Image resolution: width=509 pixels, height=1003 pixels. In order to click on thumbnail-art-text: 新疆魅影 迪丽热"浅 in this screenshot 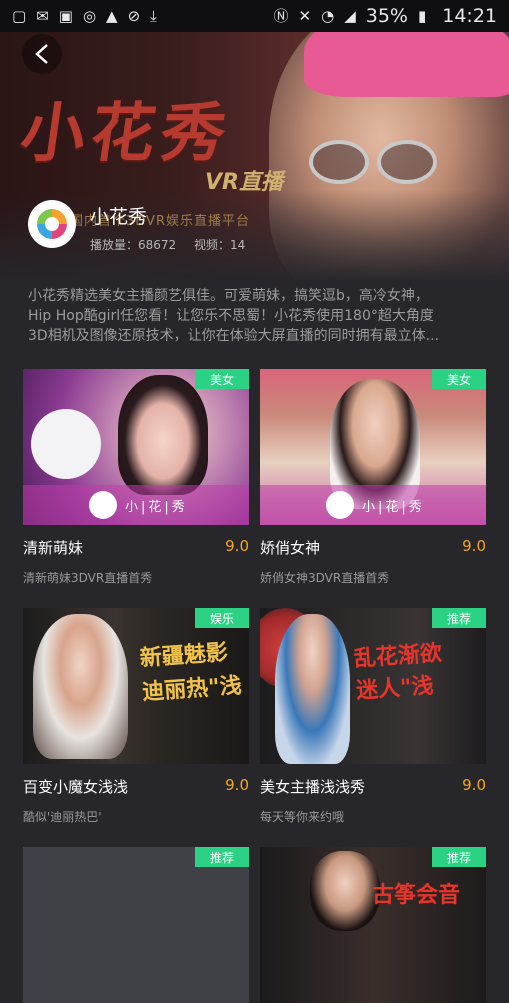, I will do `click(191, 672)`.